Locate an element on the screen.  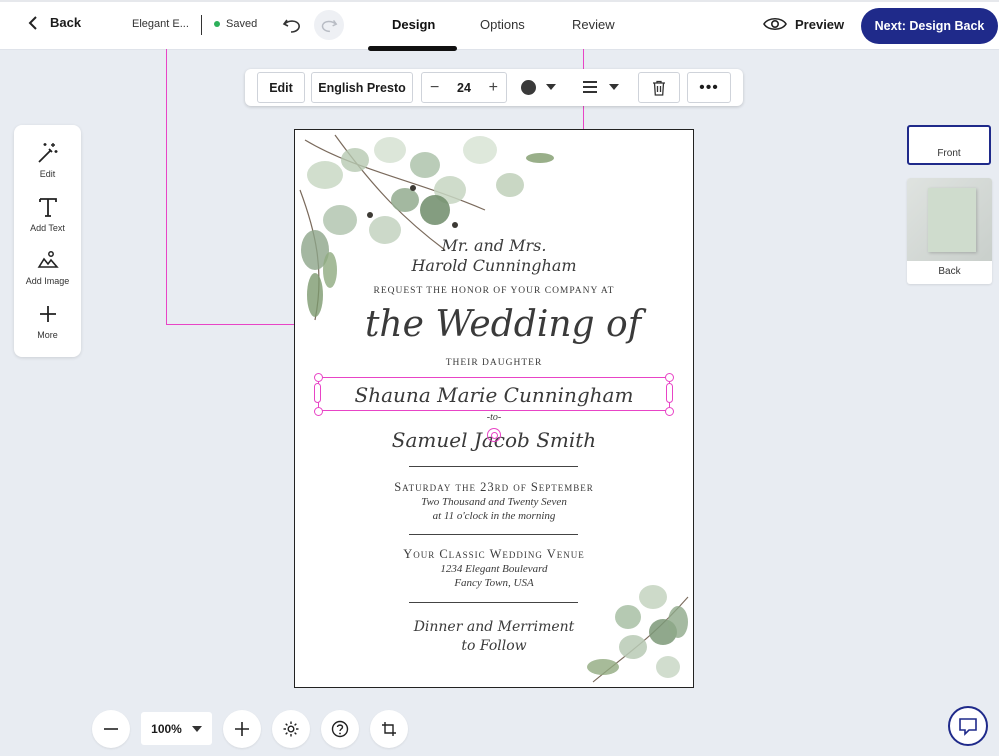
eucalyptus-illustration is located at coordinates (426, 227).